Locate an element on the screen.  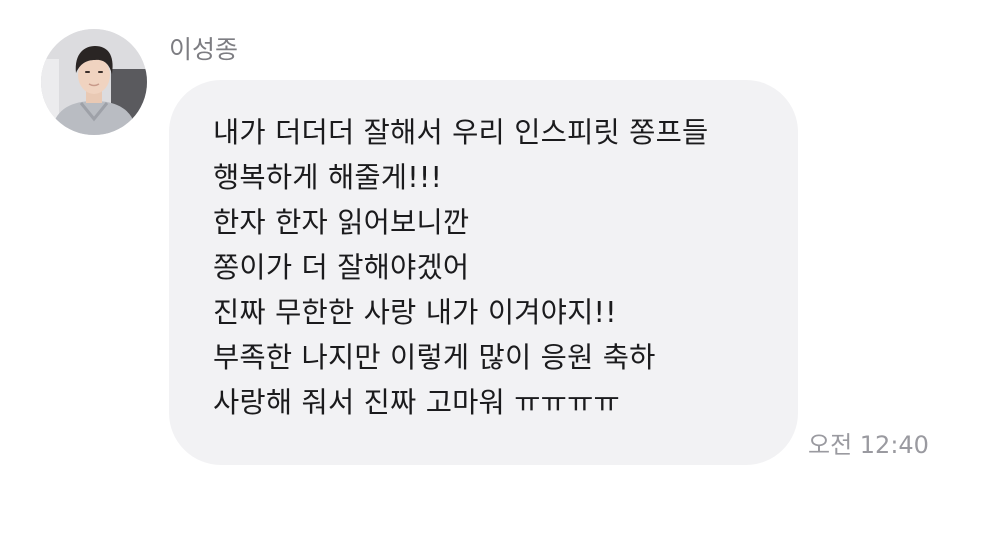
message-timestamp: 오전 12:40 is located at coordinates (868, 445).